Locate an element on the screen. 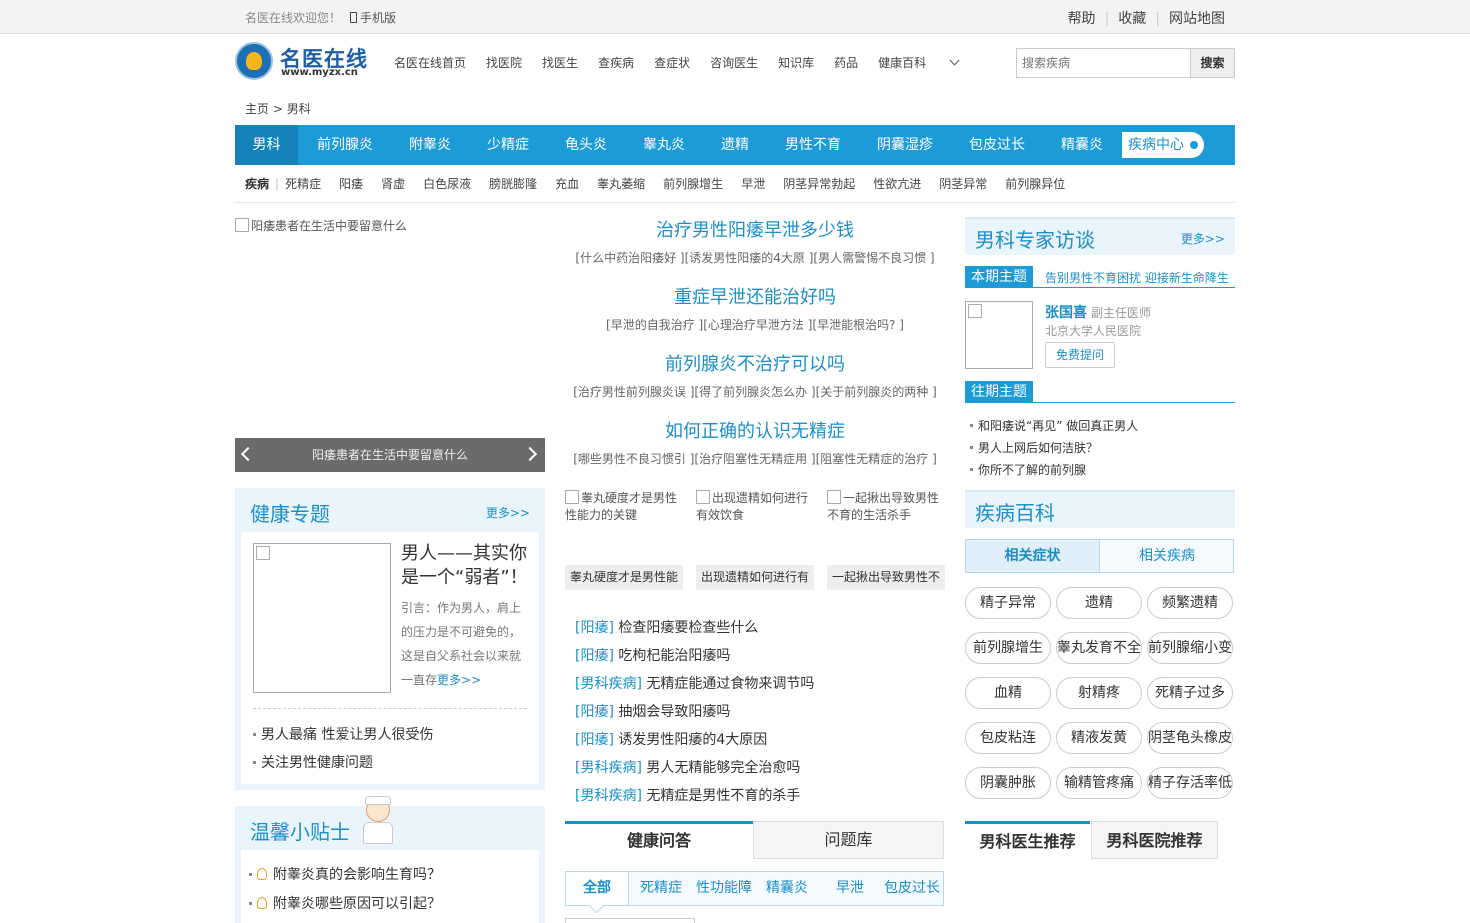  favorite-link: 收藏 is located at coordinates (1132, 19).